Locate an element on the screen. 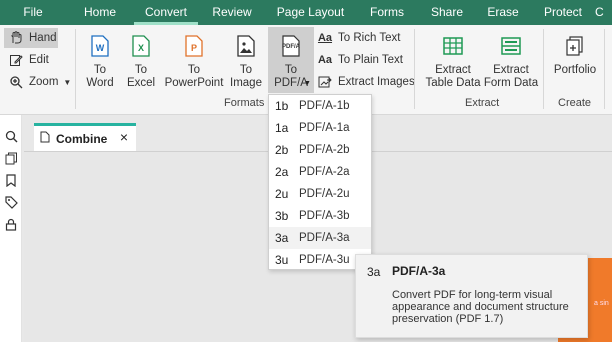  bookmark-icon is located at coordinates (11, 180).